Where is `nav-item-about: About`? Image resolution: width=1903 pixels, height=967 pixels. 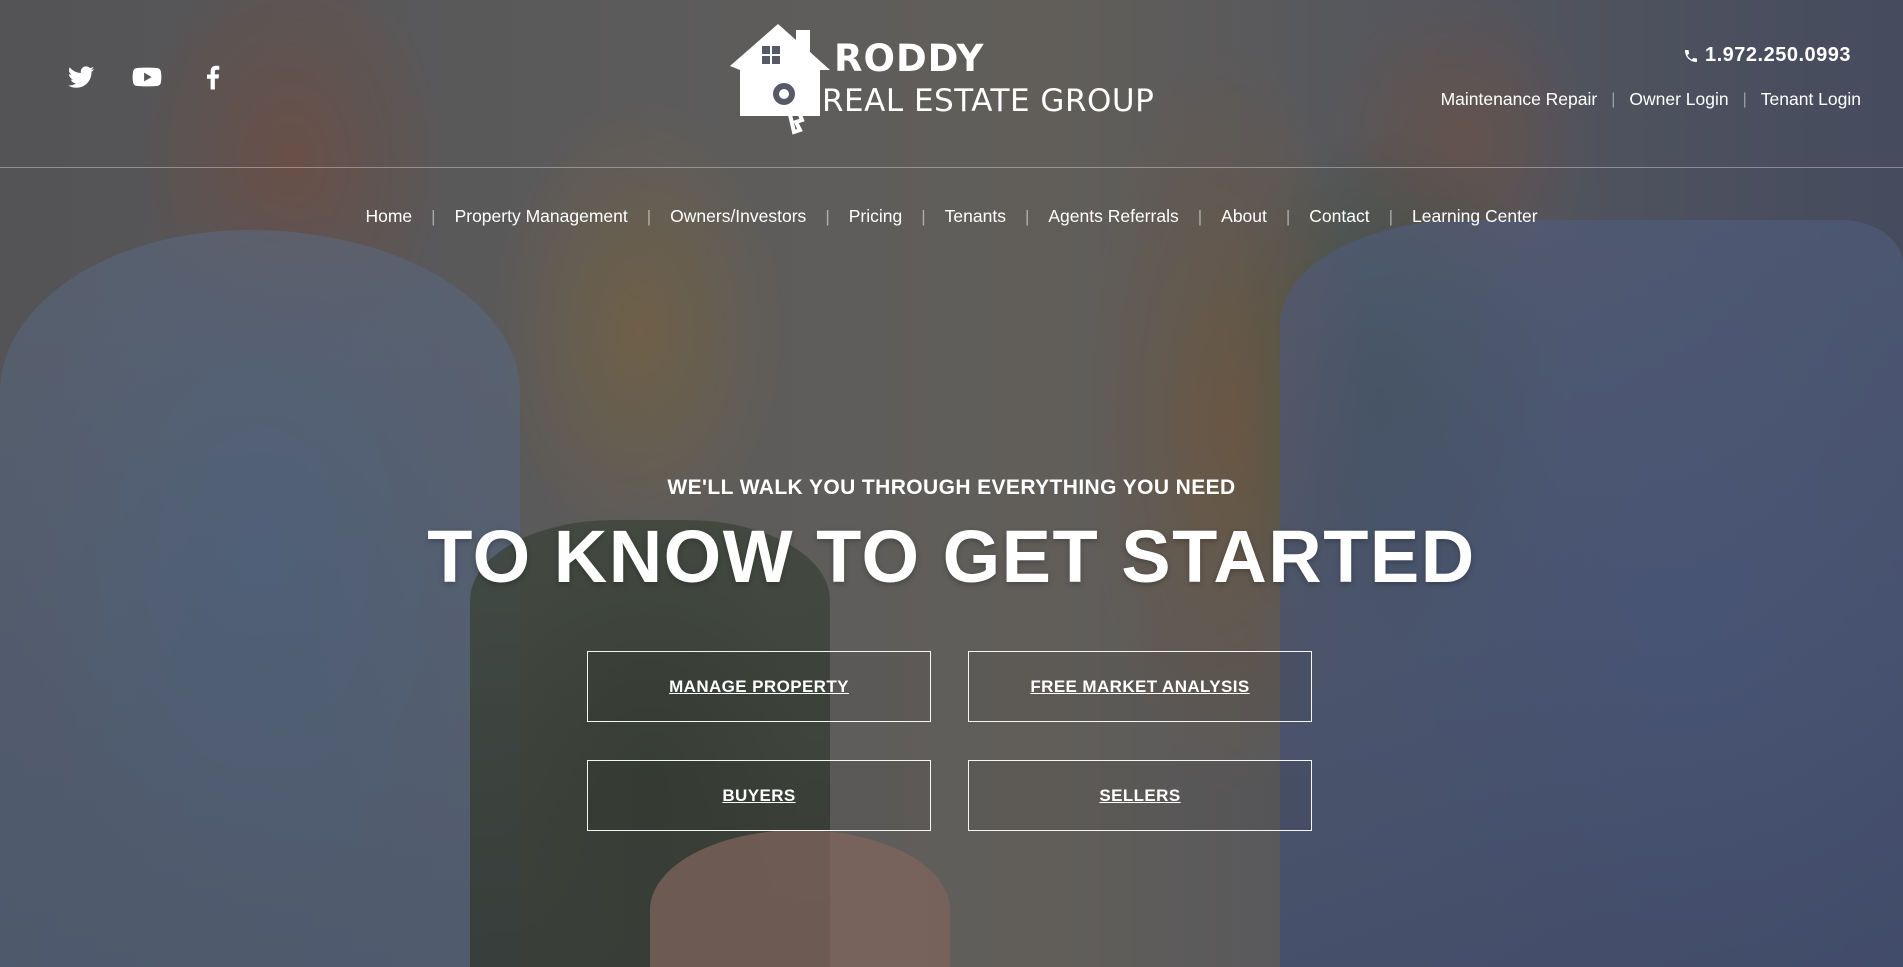 nav-item-about: About is located at coordinates (1244, 216).